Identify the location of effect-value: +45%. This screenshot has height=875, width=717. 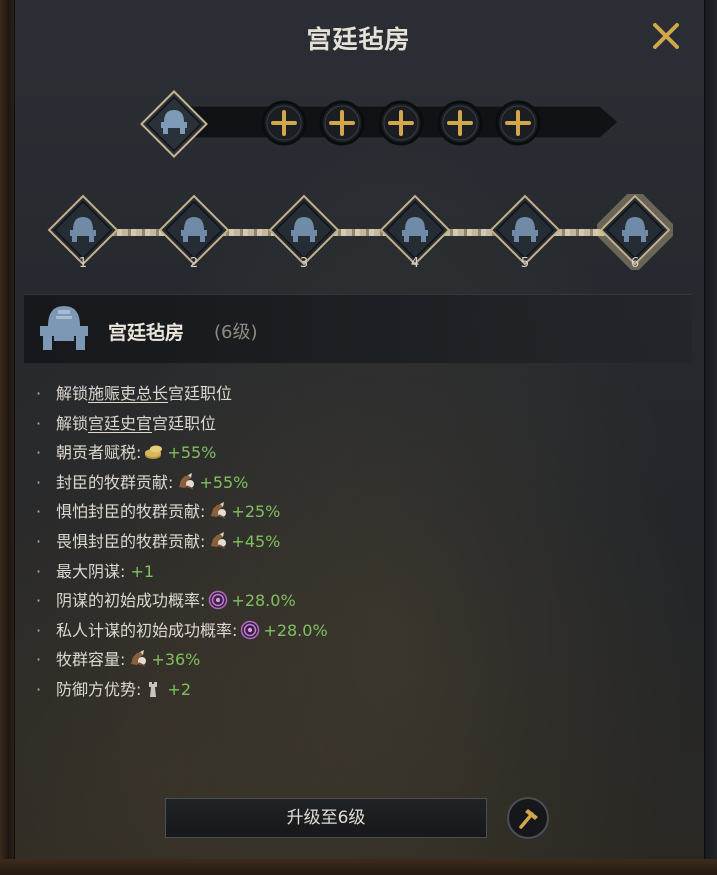
(256, 541).